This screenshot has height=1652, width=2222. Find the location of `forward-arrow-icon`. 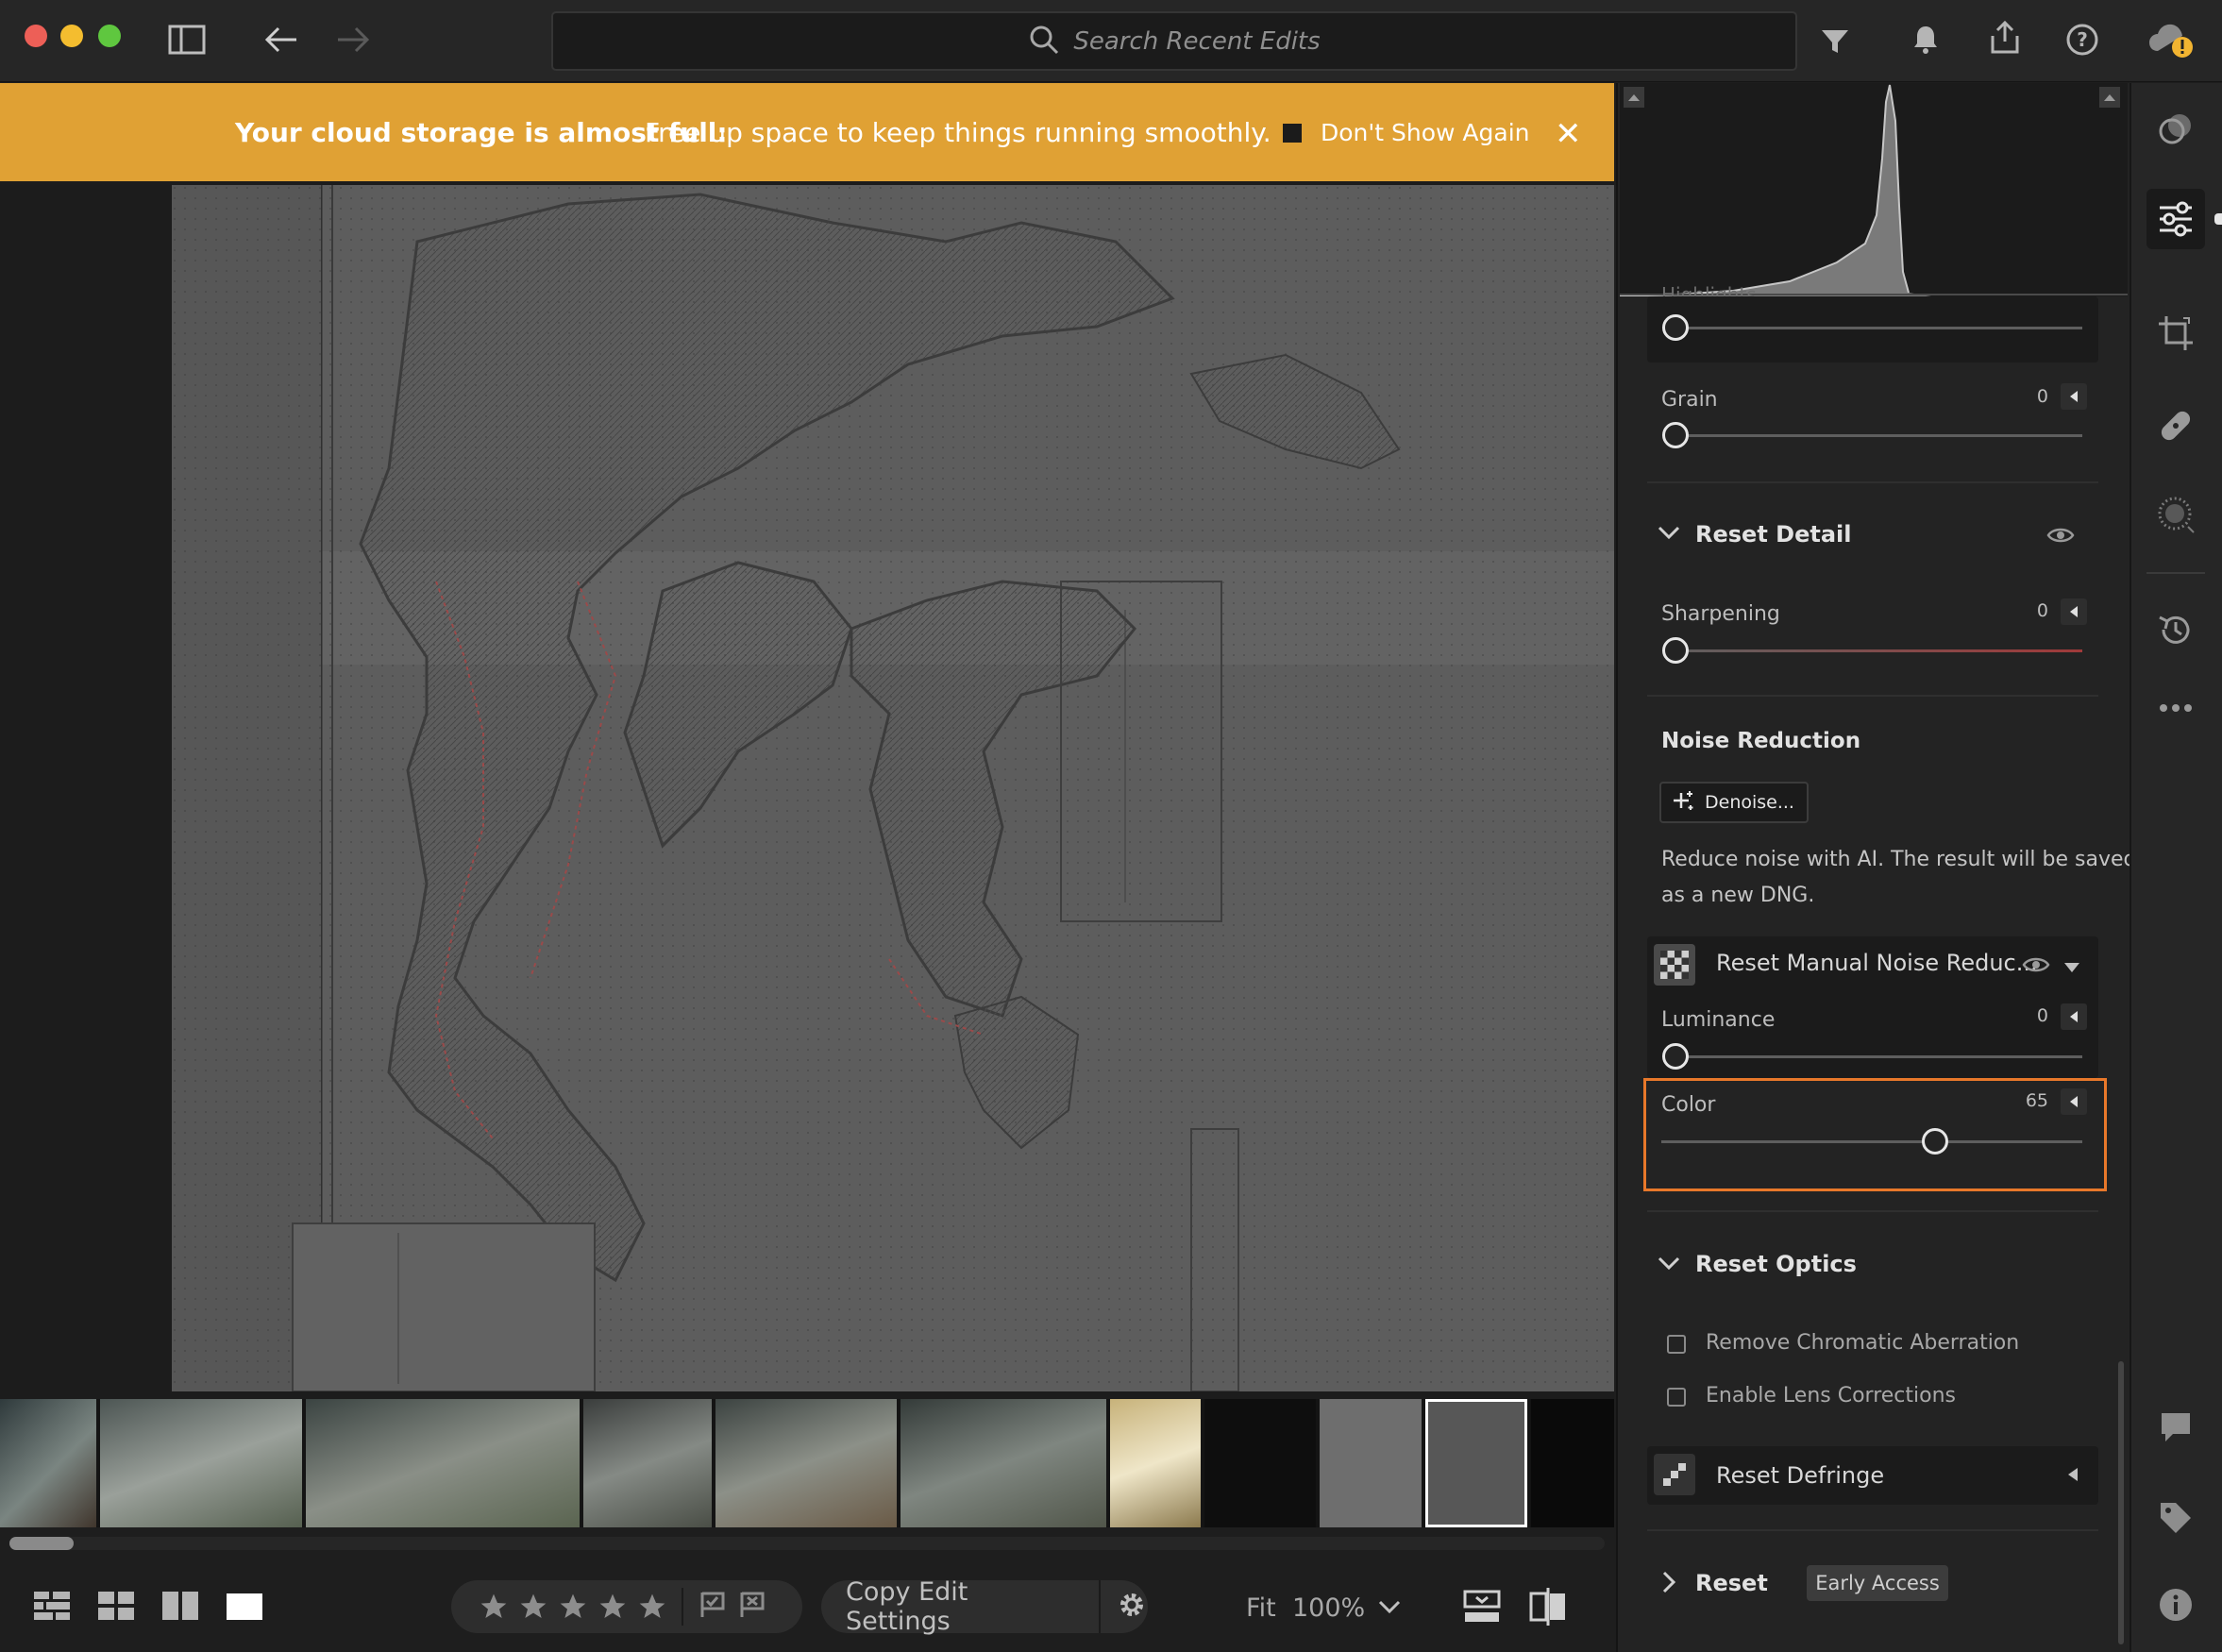

forward-arrow-icon is located at coordinates (353, 40).